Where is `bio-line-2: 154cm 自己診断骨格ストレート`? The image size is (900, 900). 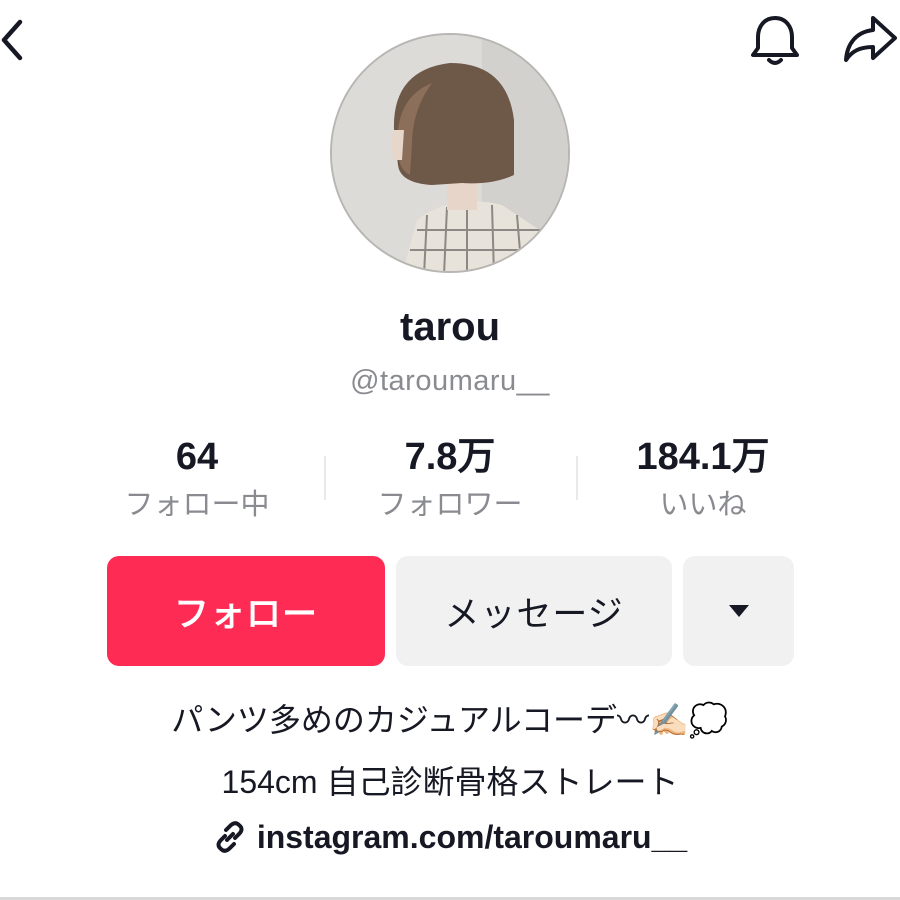 bio-line-2: 154cm 自己診断骨格ストレート is located at coordinates (450, 782).